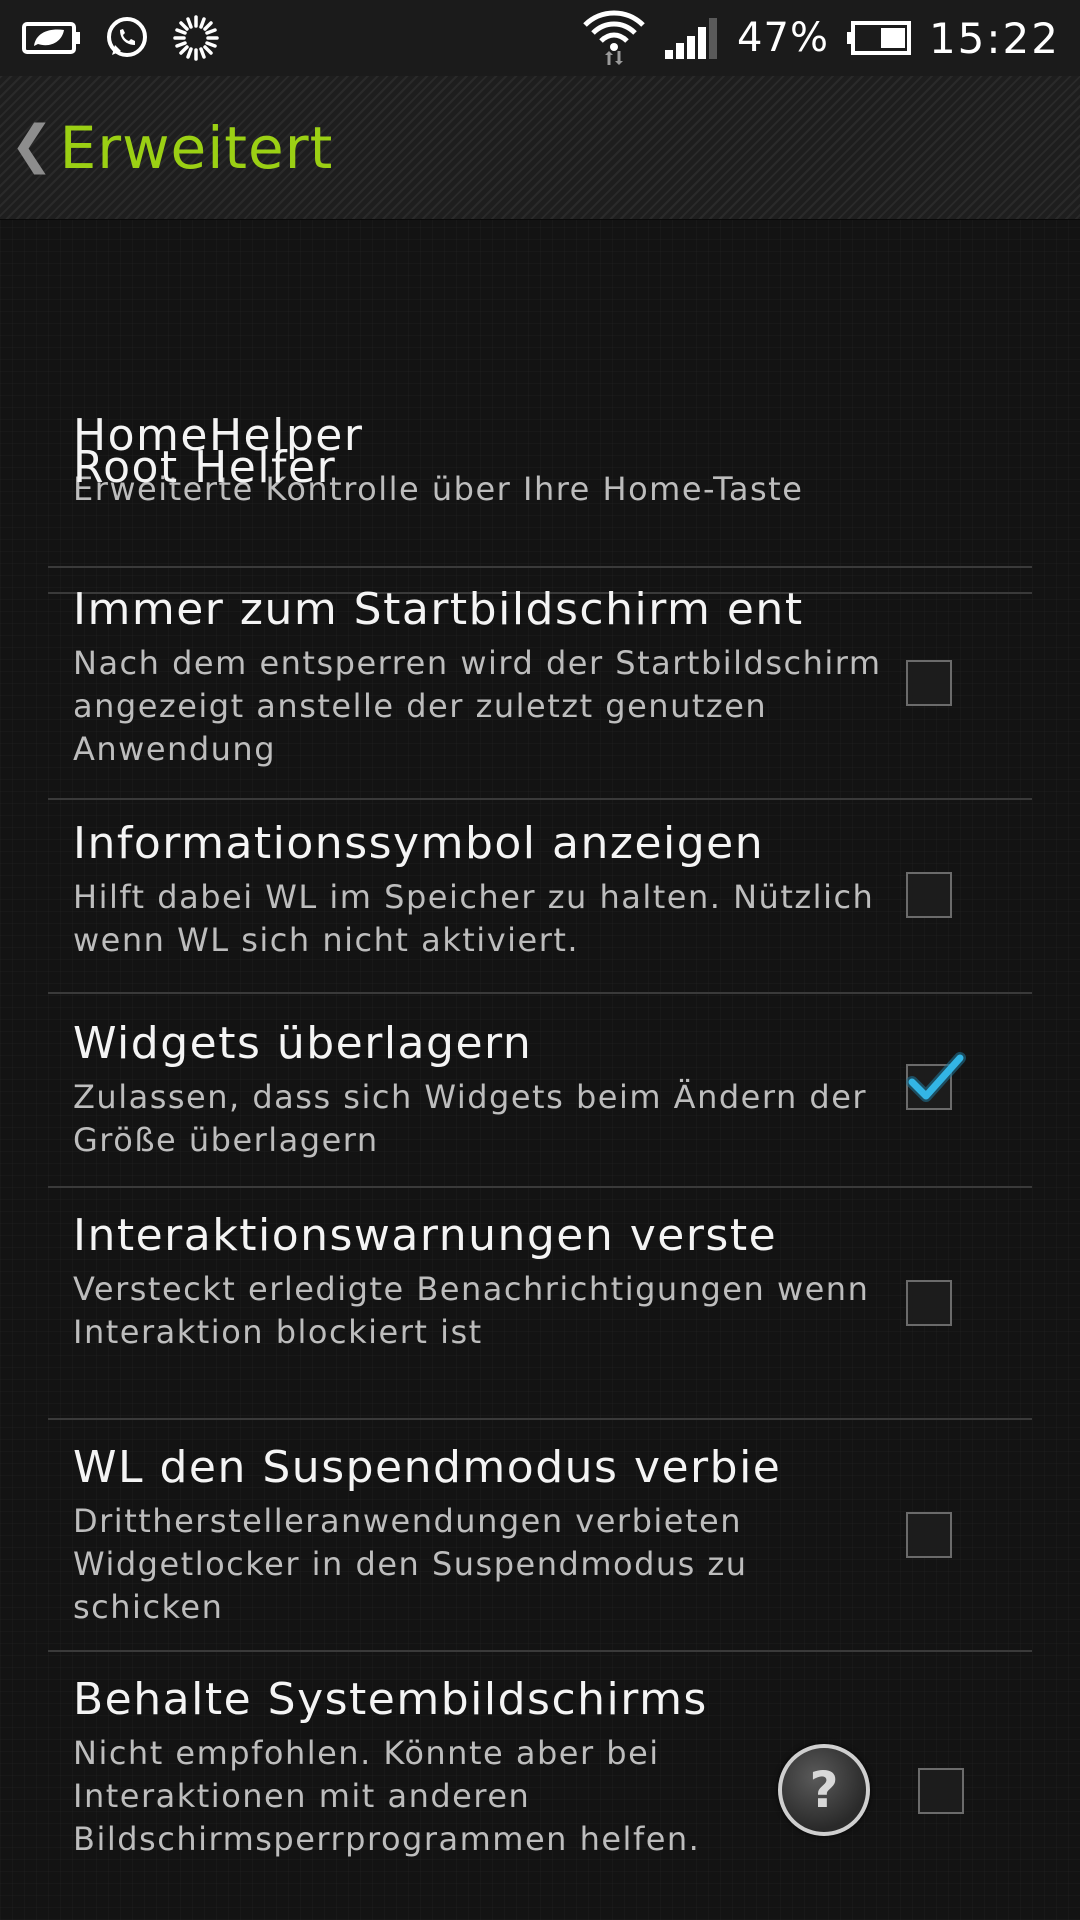 The image size is (1080, 1920). Describe the element at coordinates (205, 467) in the screenshot. I see `setting-title: Root Helfer` at that location.